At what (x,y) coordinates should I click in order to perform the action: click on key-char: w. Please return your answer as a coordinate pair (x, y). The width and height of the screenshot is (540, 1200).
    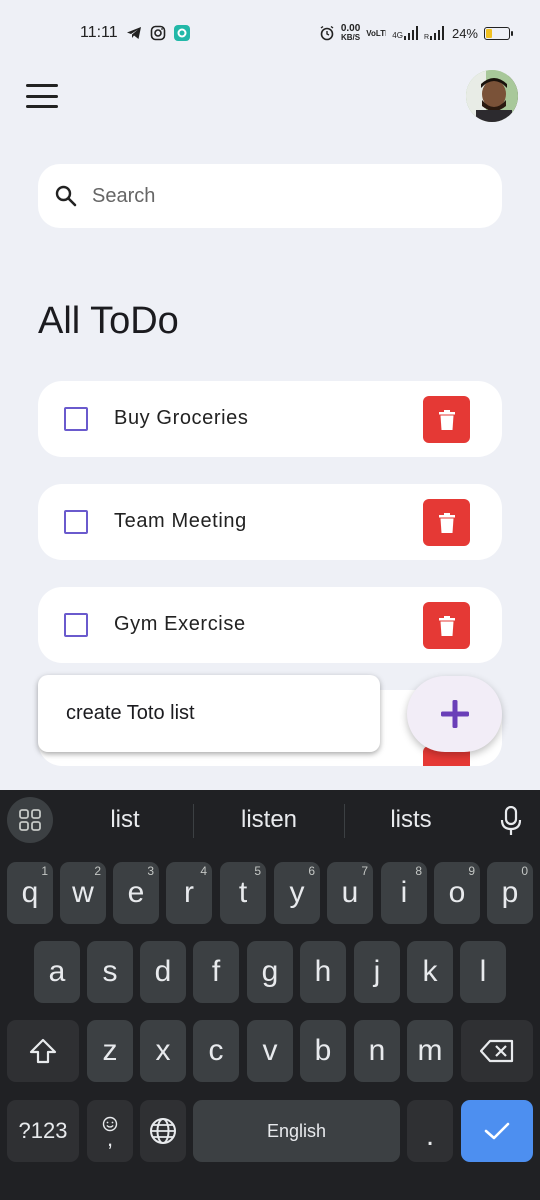
    Looking at the image, I should click on (83, 892).